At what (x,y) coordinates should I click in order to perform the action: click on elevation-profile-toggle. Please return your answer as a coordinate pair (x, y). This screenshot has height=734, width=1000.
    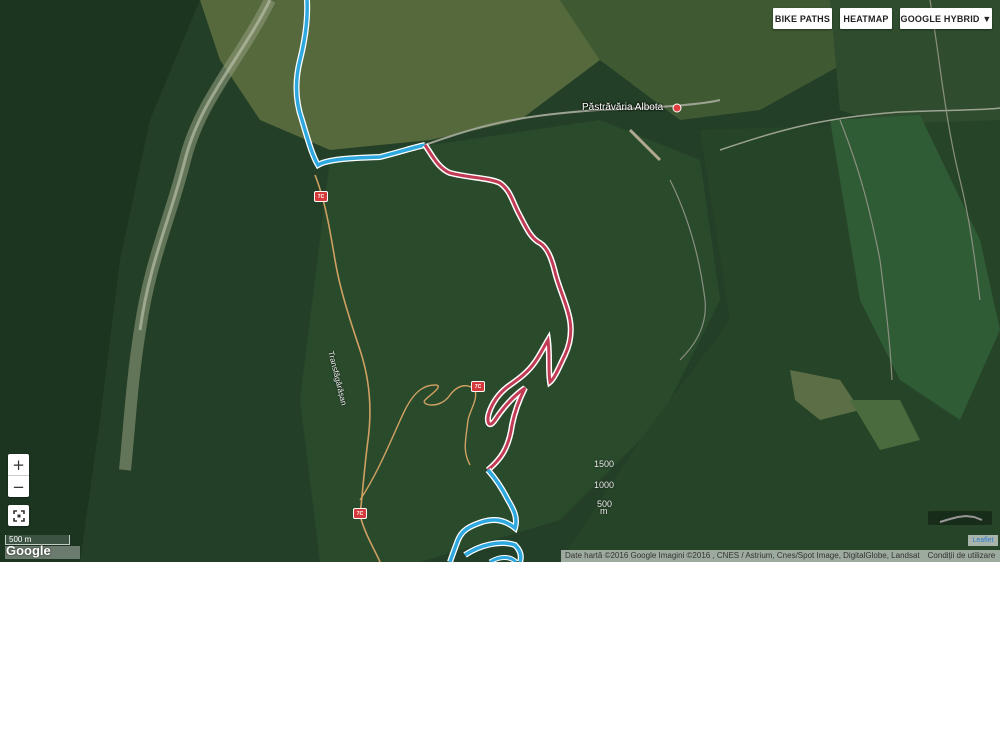
    Looking at the image, I should click on (960, 518).